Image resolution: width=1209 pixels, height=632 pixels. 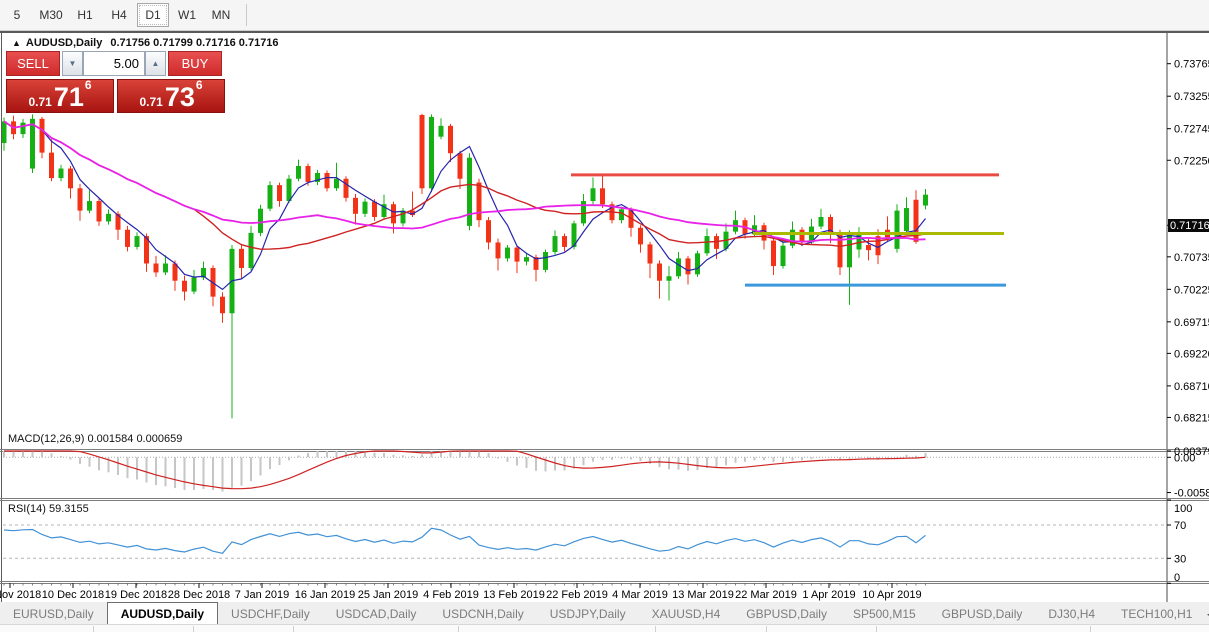 I want to click on svg-text: 0, so click(x=1177, y=578).